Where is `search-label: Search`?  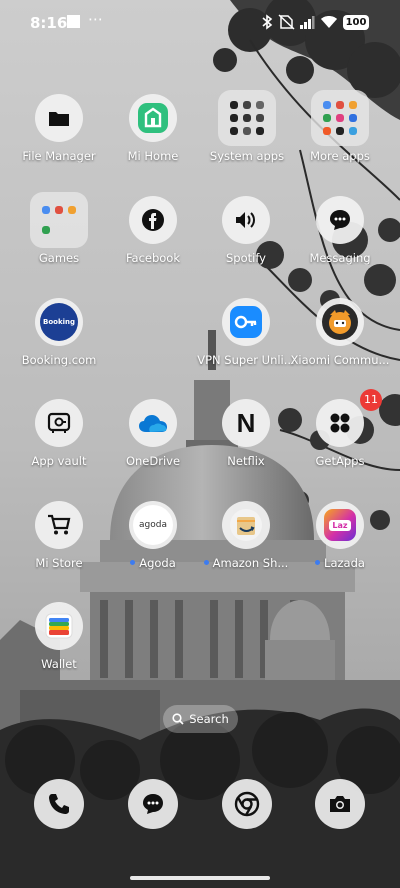 search-label: Search is located at coordinates (209, 719).